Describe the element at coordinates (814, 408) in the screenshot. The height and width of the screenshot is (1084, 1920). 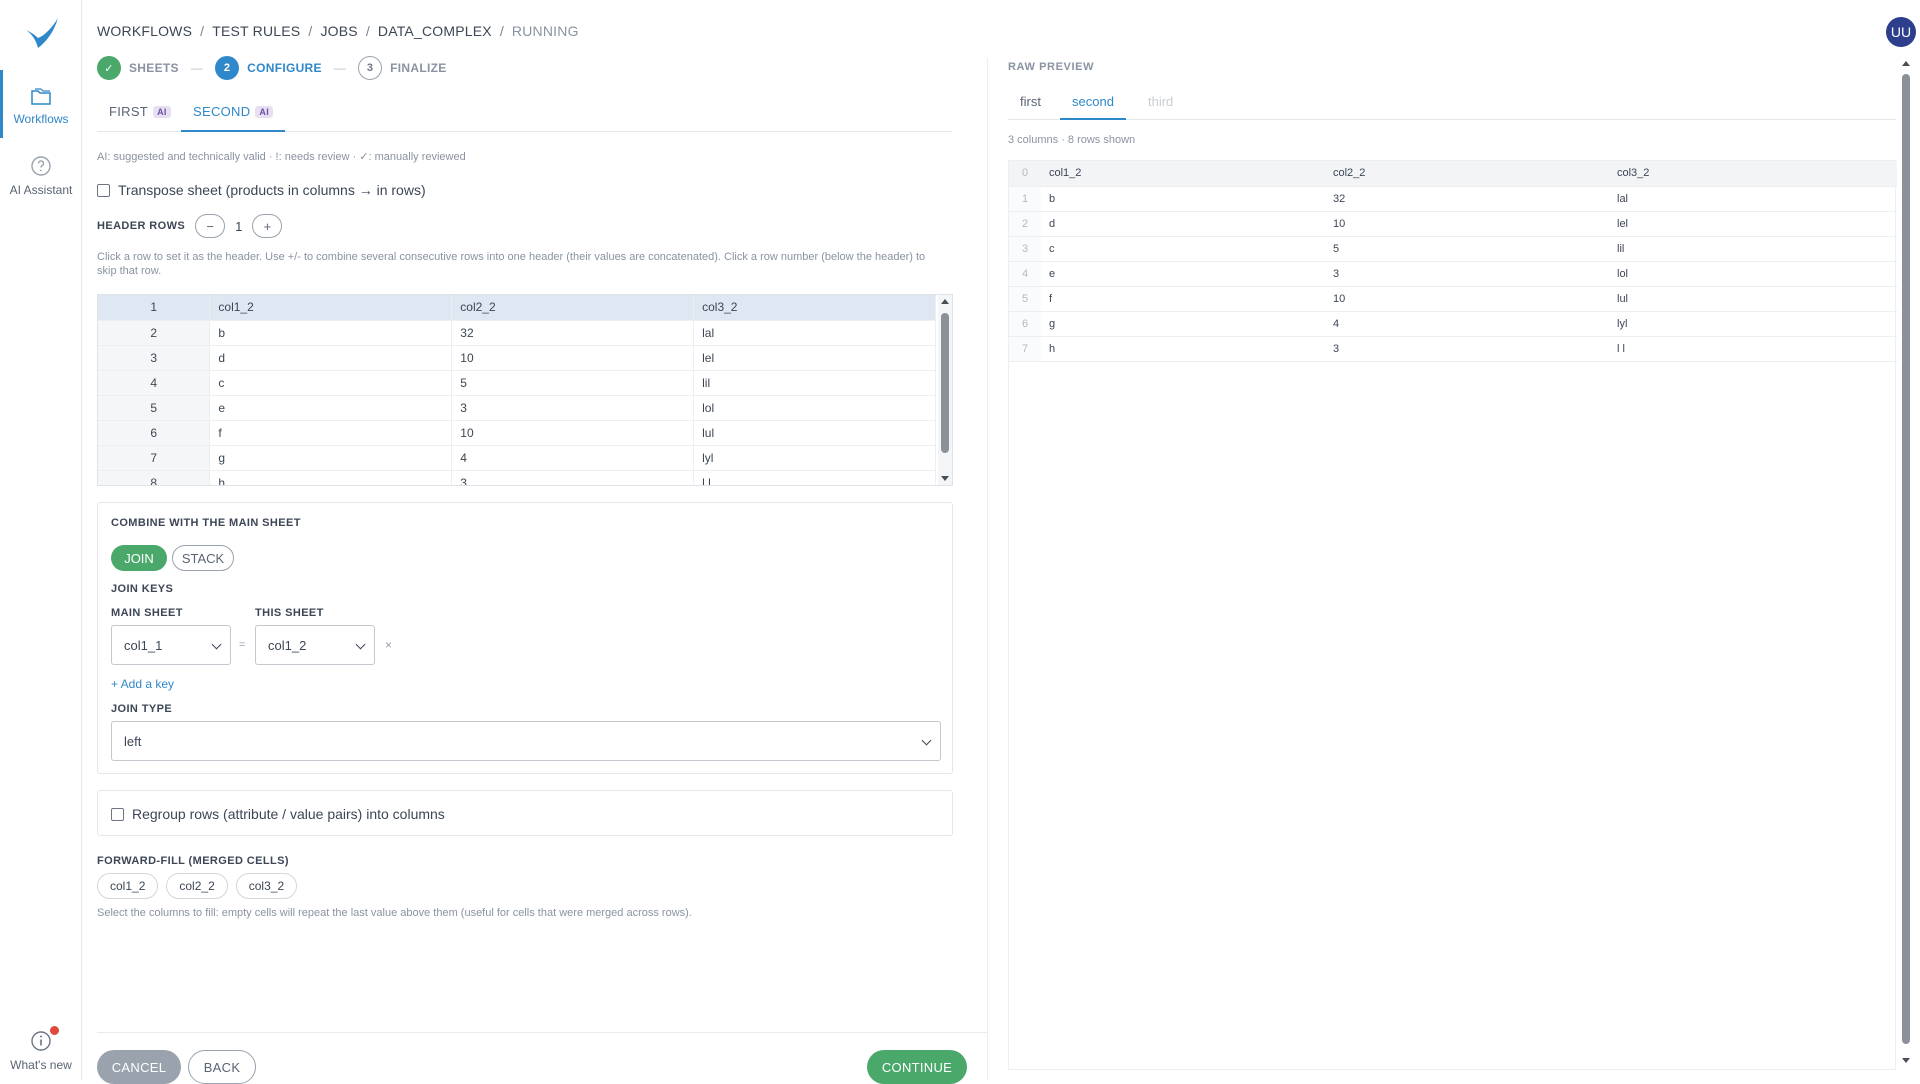
I see `table-cell: lol` at that location.